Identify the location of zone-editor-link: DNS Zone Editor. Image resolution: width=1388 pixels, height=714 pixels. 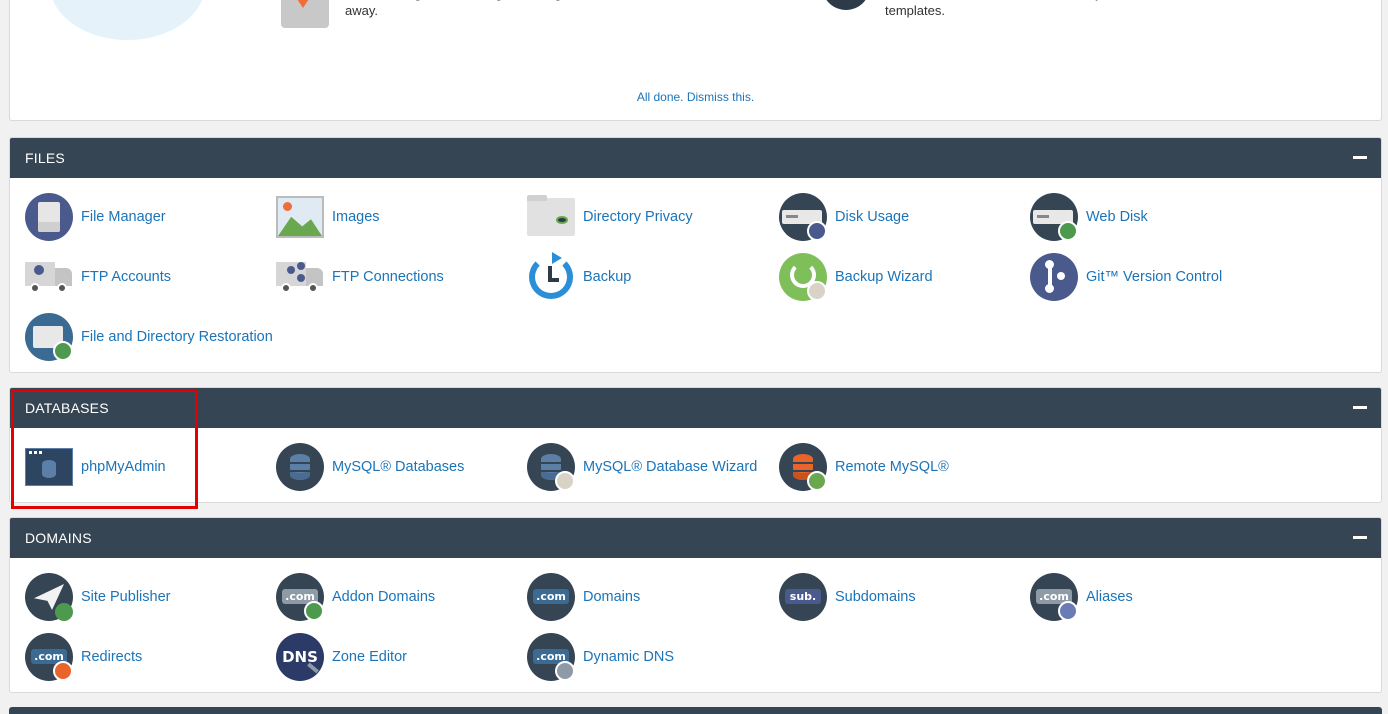
(341, 657).